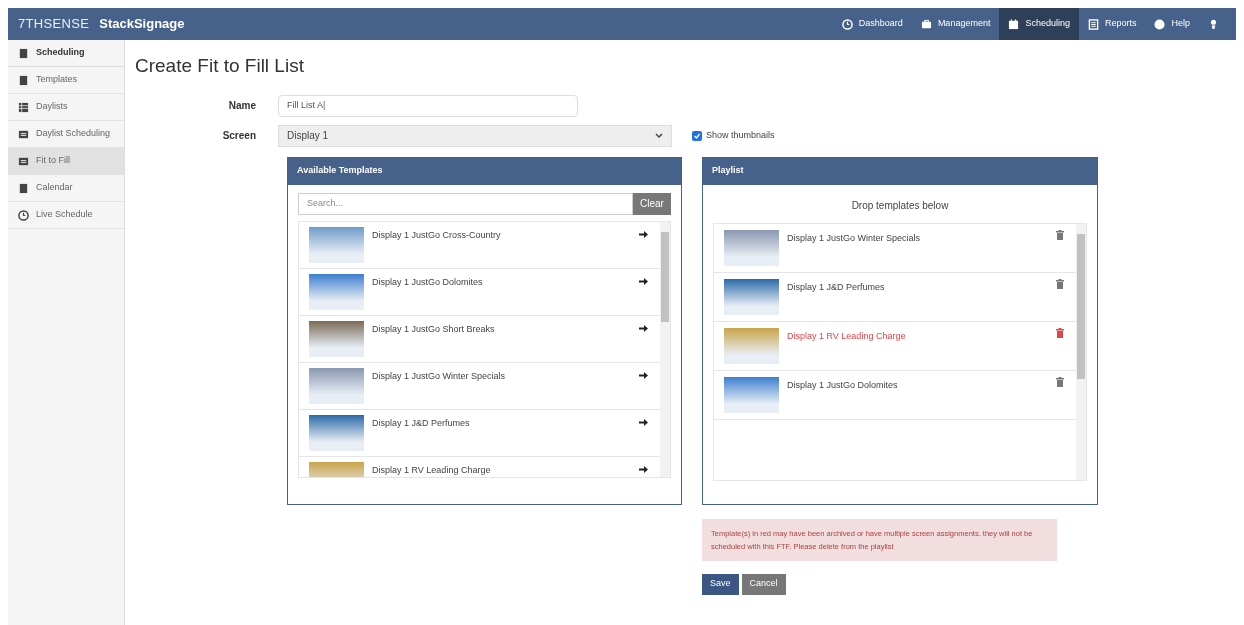 The height and width of the screenshot is (625, 1244). I want to click on sidebar-item: Live Schedule, so click(66, 215).